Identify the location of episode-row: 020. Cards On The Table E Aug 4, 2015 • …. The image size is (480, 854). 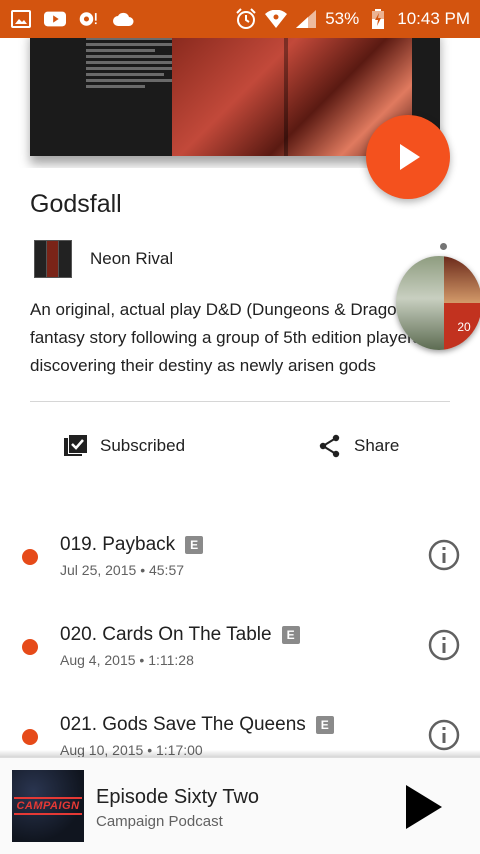
(240, 650).